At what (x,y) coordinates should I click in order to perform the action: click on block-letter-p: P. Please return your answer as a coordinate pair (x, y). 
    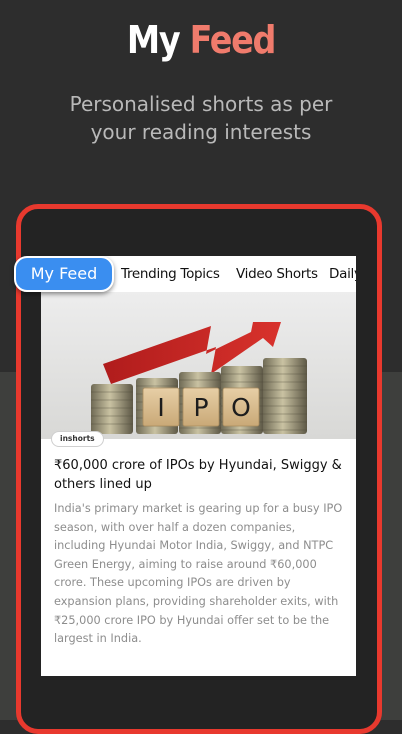
    Looking at the image, I should click on (200, 407).